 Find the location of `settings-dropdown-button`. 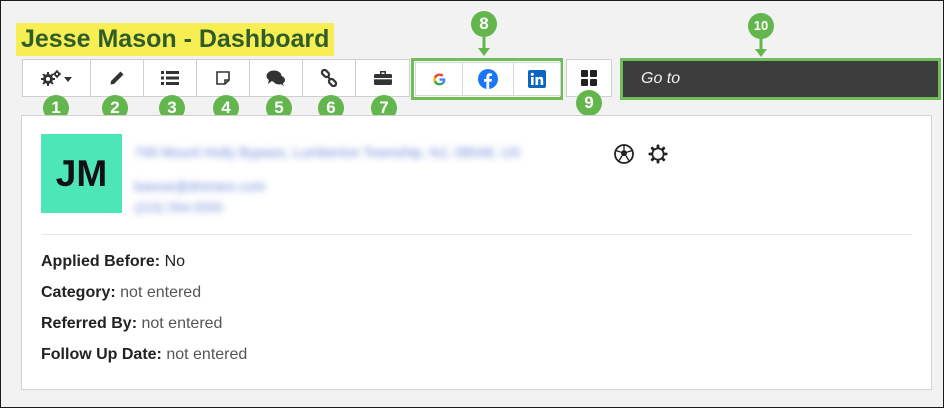

settings-dropdown-button is located at coordinates (56, 78).